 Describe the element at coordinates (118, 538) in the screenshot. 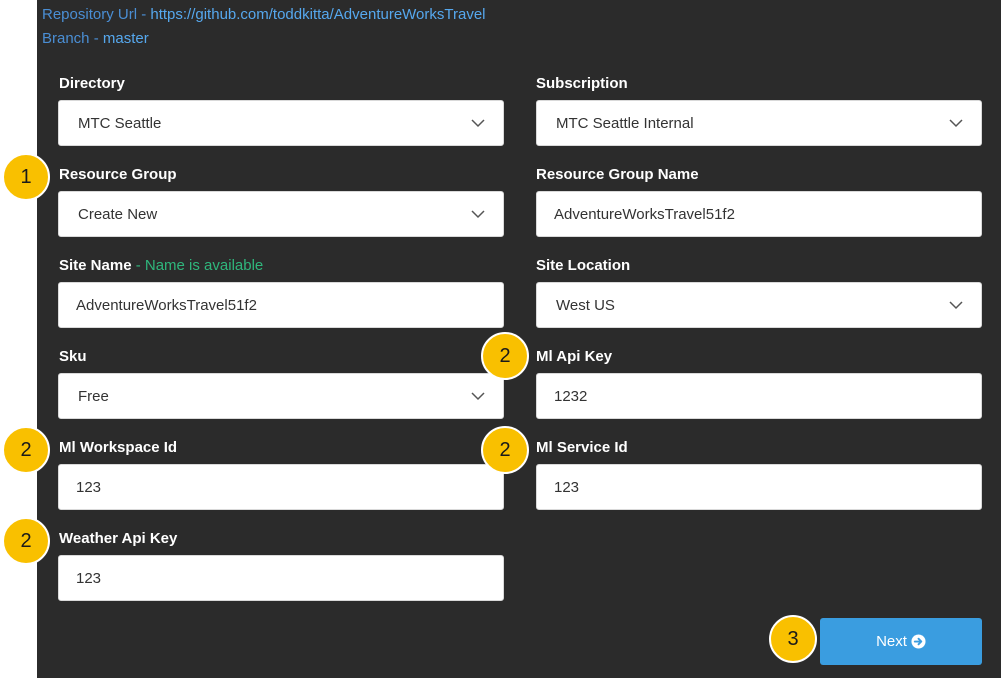

I see `weather-api-key-label: Weather Api Key` at that location.